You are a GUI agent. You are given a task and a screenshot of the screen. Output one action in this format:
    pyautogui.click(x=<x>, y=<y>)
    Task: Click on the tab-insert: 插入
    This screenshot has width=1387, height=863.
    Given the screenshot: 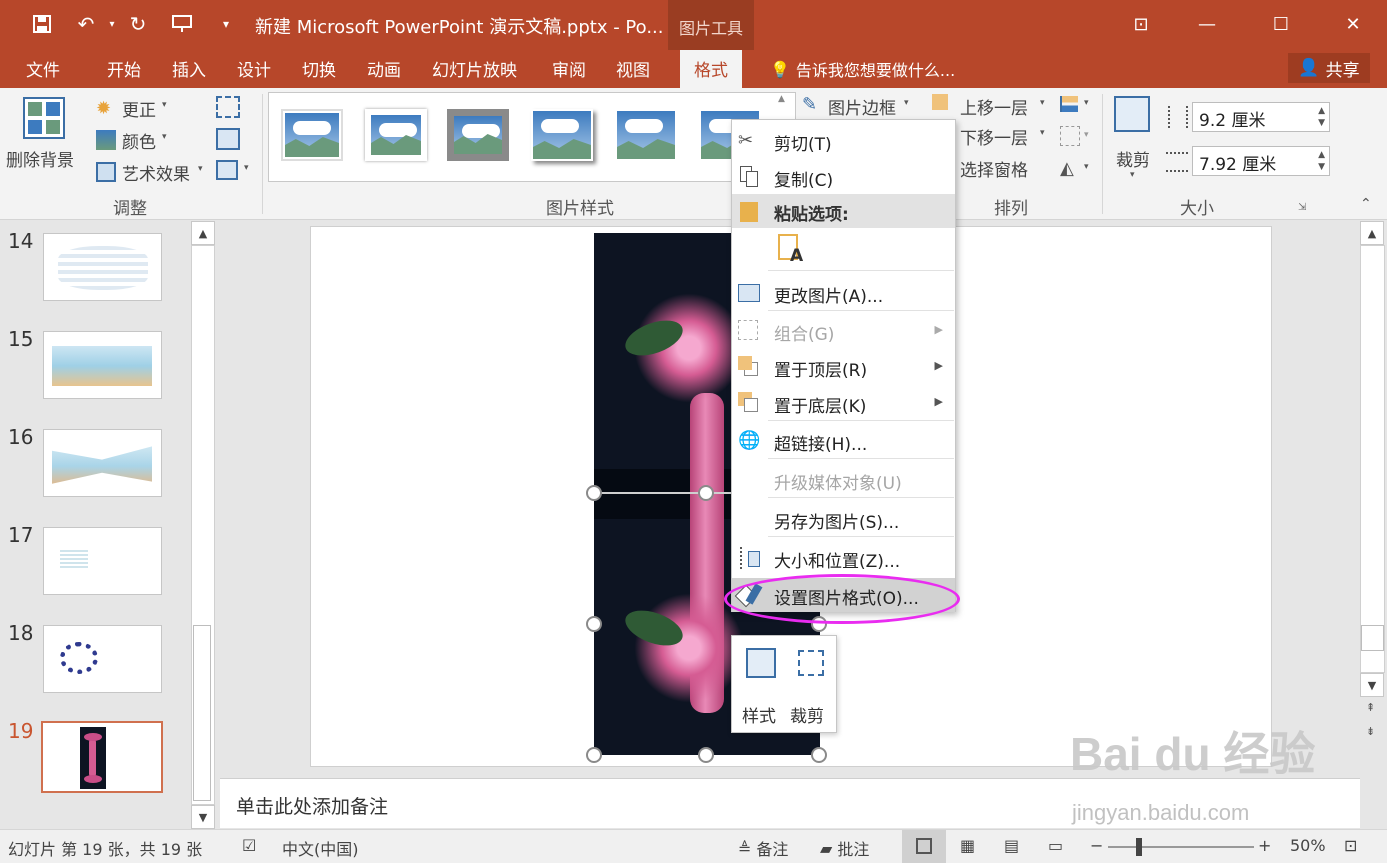 What is the action you would take?
    pyautogui.click(x=189, y=70)
    